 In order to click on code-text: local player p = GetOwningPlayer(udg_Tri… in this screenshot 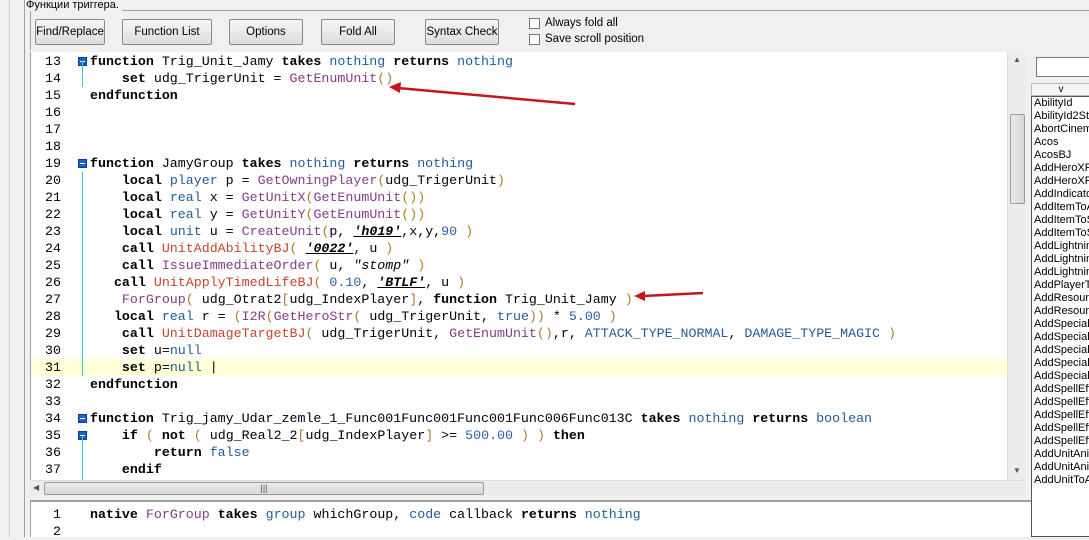, I will do `click(297, 180)`.